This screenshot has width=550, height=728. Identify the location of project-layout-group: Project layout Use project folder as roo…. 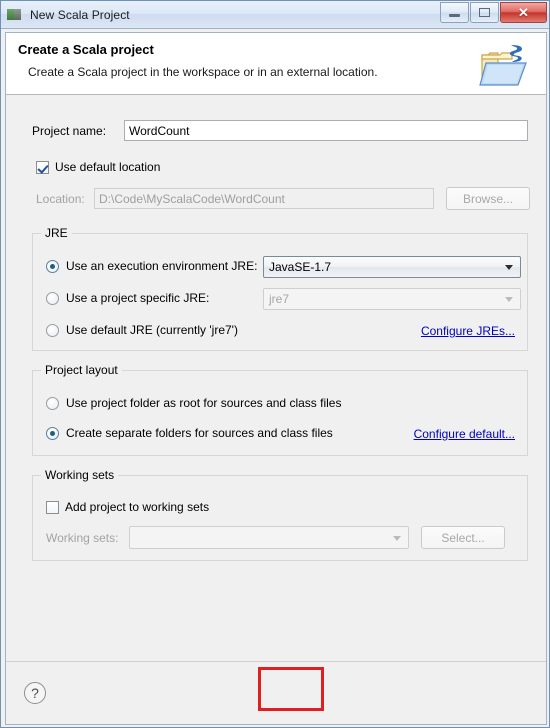
(280, 409).